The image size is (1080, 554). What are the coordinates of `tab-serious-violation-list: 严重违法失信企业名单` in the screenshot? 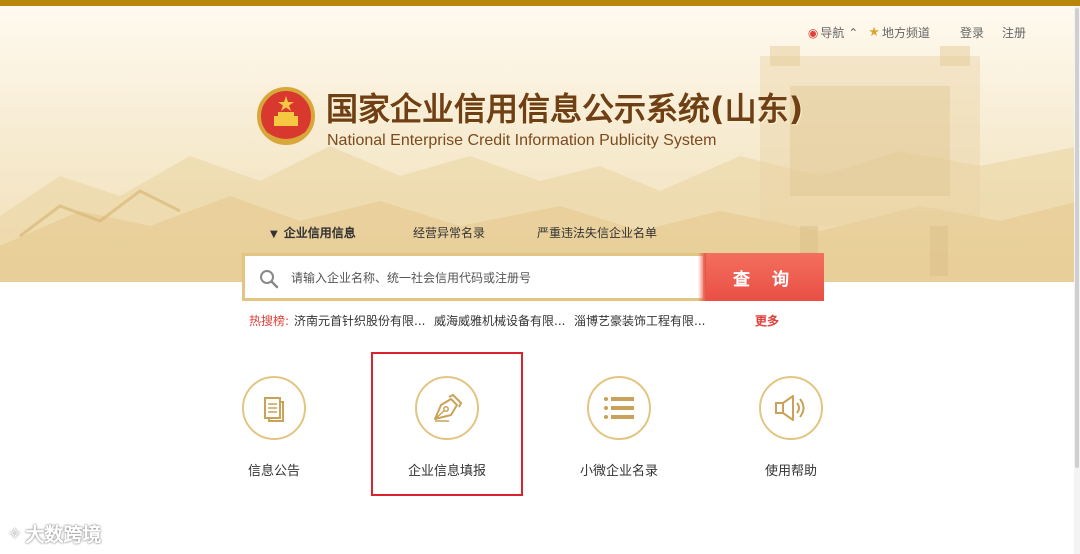 It's located at (597, 232).